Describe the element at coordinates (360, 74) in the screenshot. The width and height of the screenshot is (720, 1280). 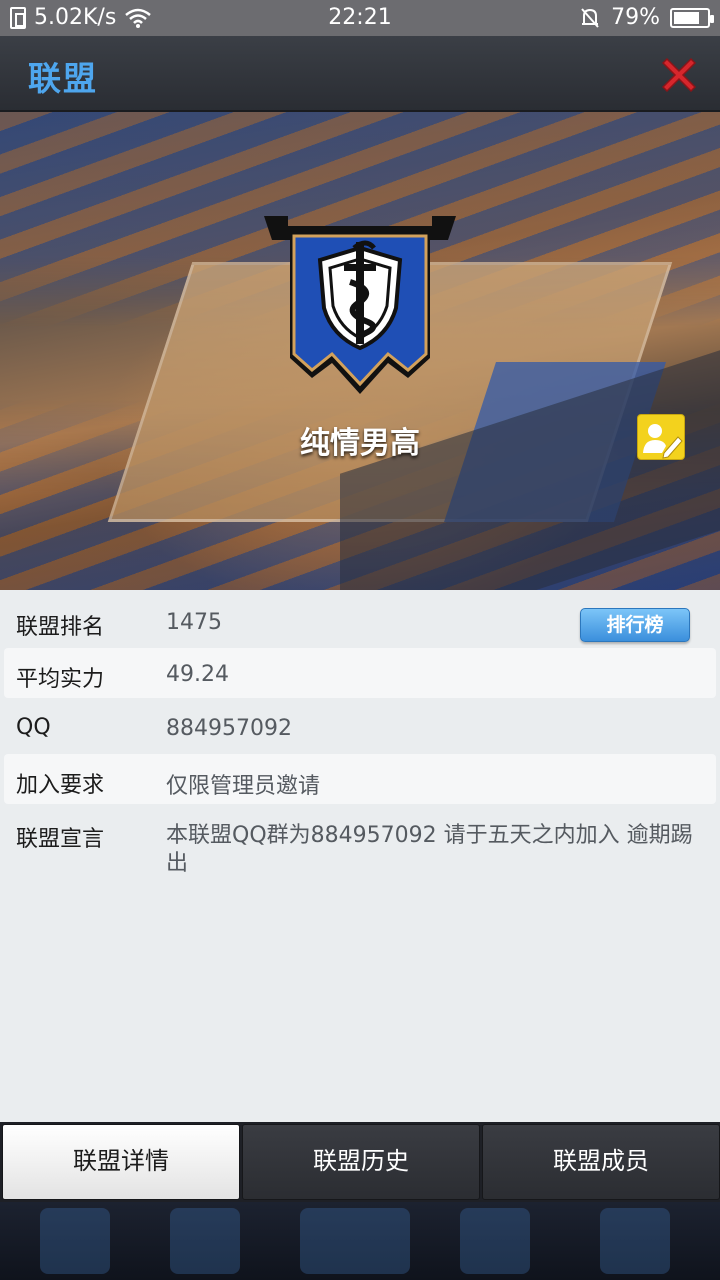
I see `header: 联盟` at that location.